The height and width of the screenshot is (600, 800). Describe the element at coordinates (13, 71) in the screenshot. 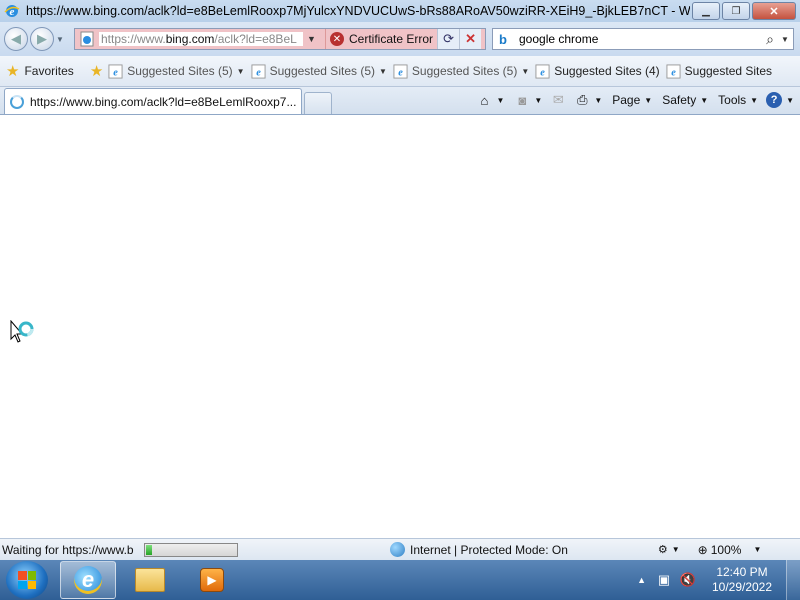

I see `star-icon: ★` at that location.